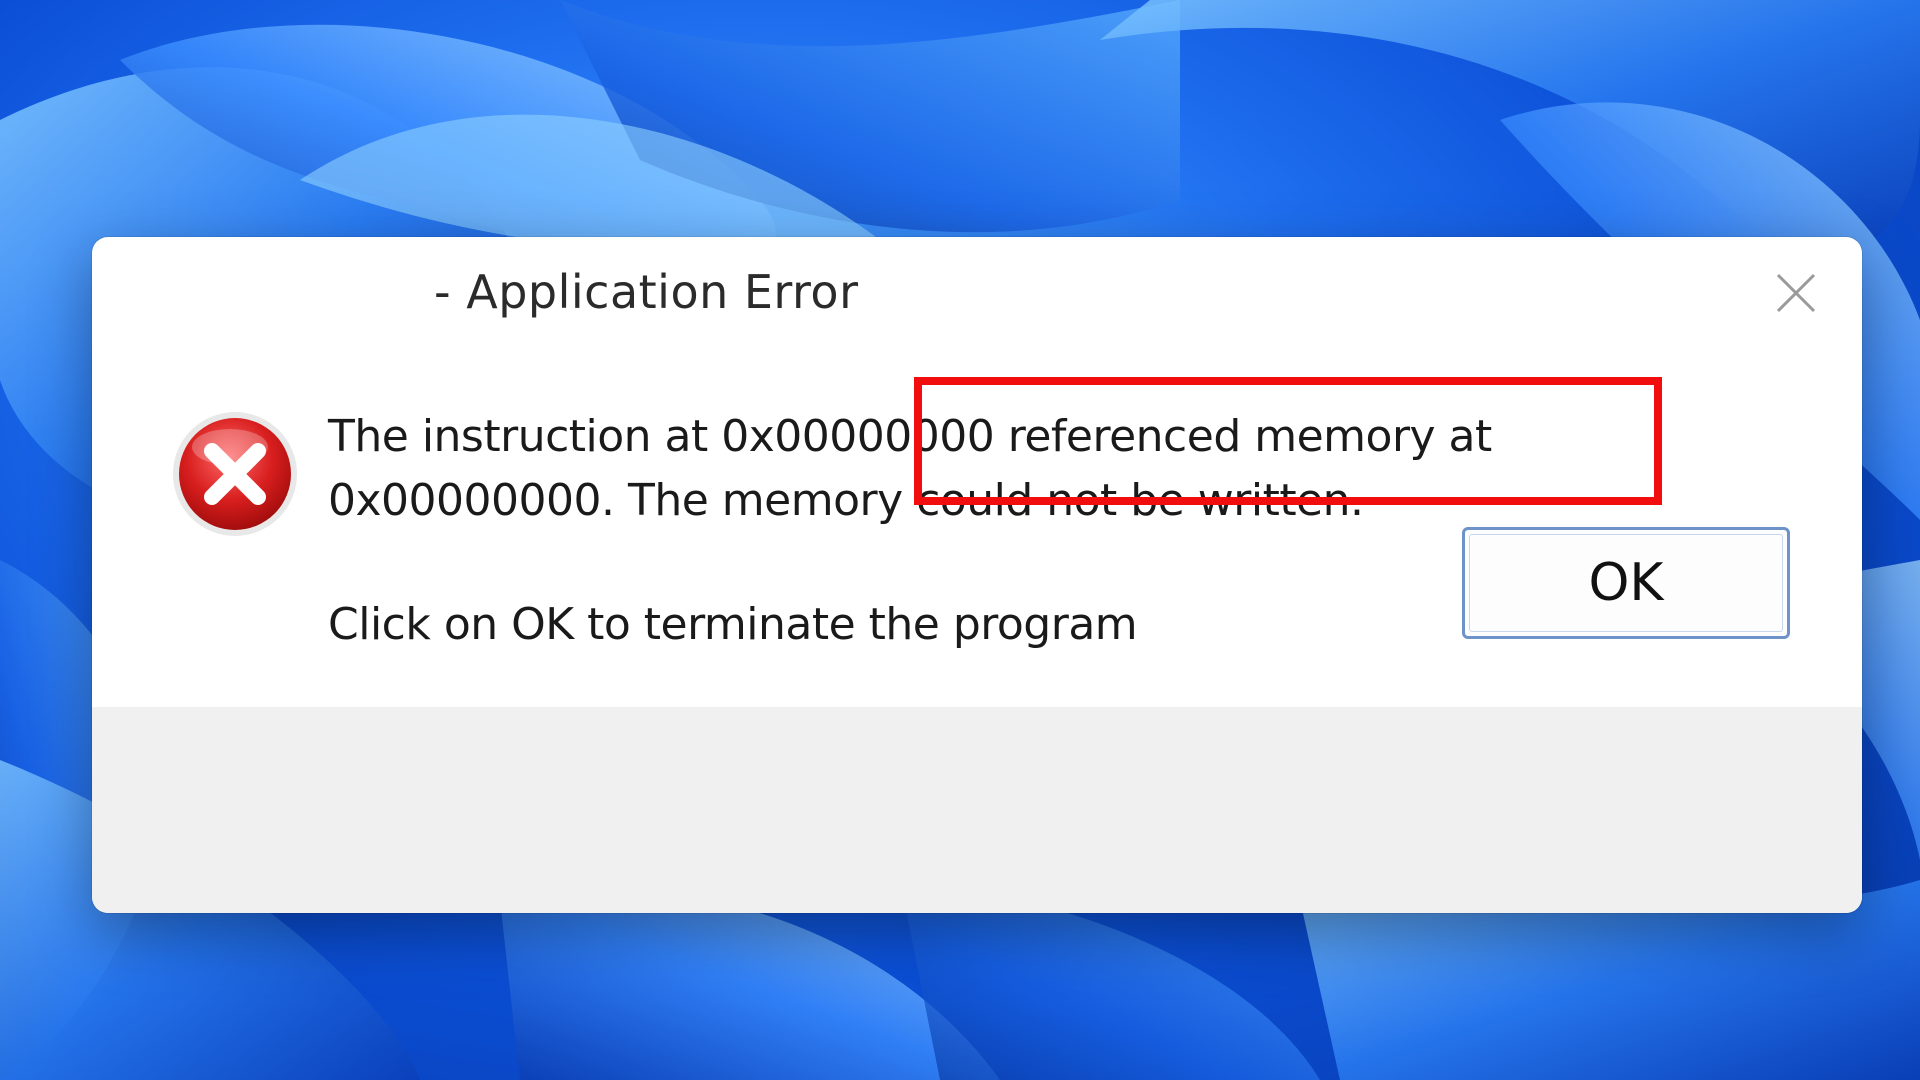 The height and width of the screenshot is (1080, 1920). I want to click on dialog-title: - Application Error, so click(646, 292).